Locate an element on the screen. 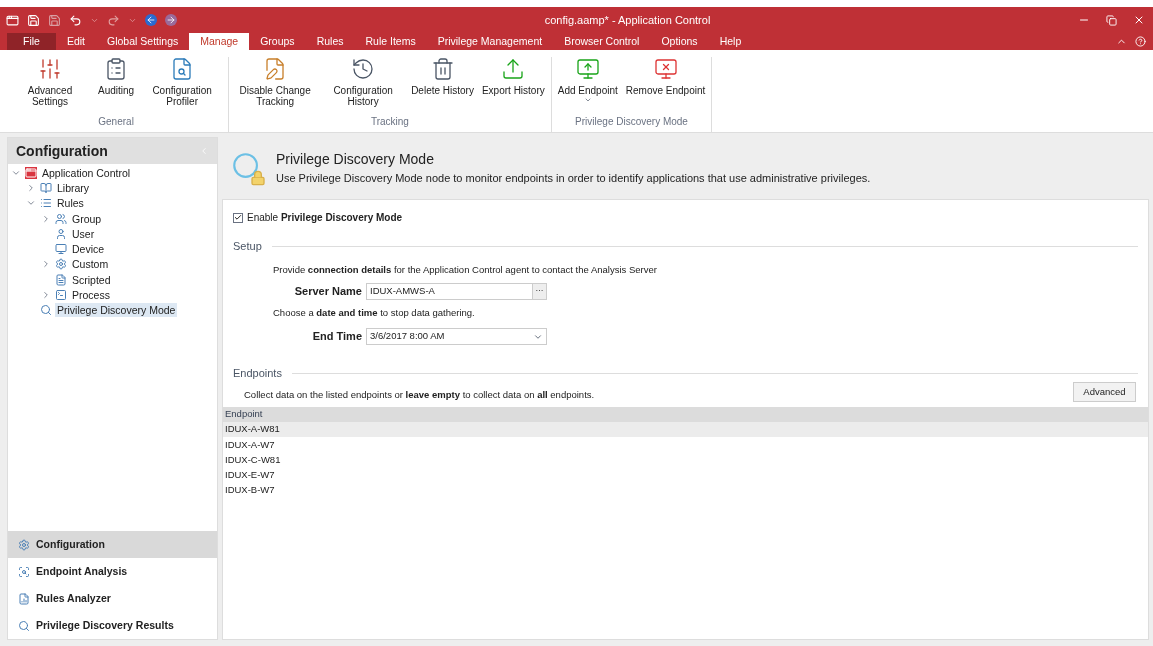 The height and width of the screenshot is (646, 1153). tree-item: Library is located at coordinates (73, 187).